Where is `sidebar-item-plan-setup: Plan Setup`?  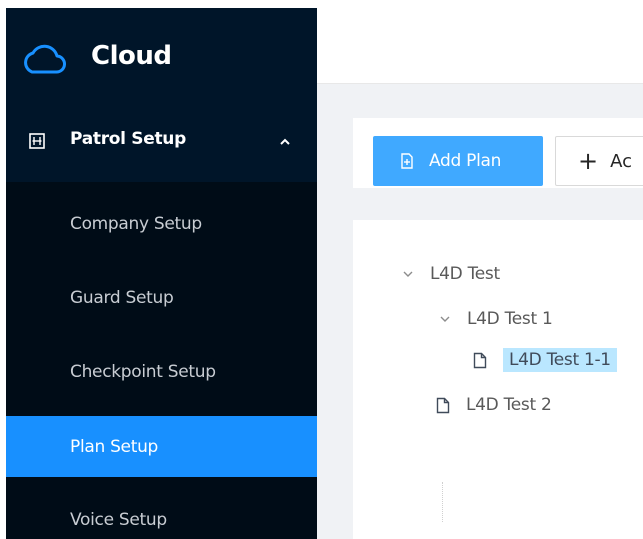
sidebar-item-plan-setup: Plan Setup is located at coordinates (161, 446).